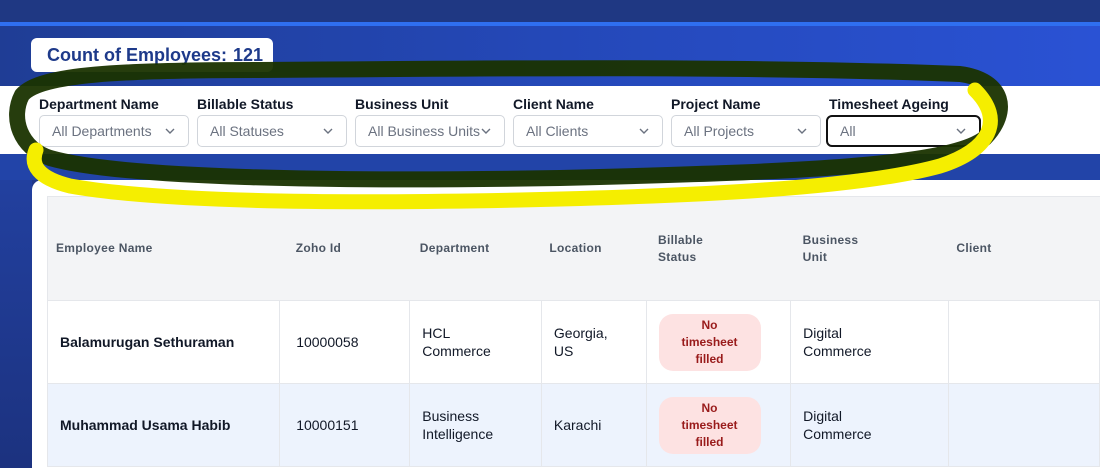 Image resolution: width=1100 pixels, height=468 pixels. Describe the element at coordinates (889, 104) in the screenshot. I see `filter-label: Timesheet Ageing` at that location.